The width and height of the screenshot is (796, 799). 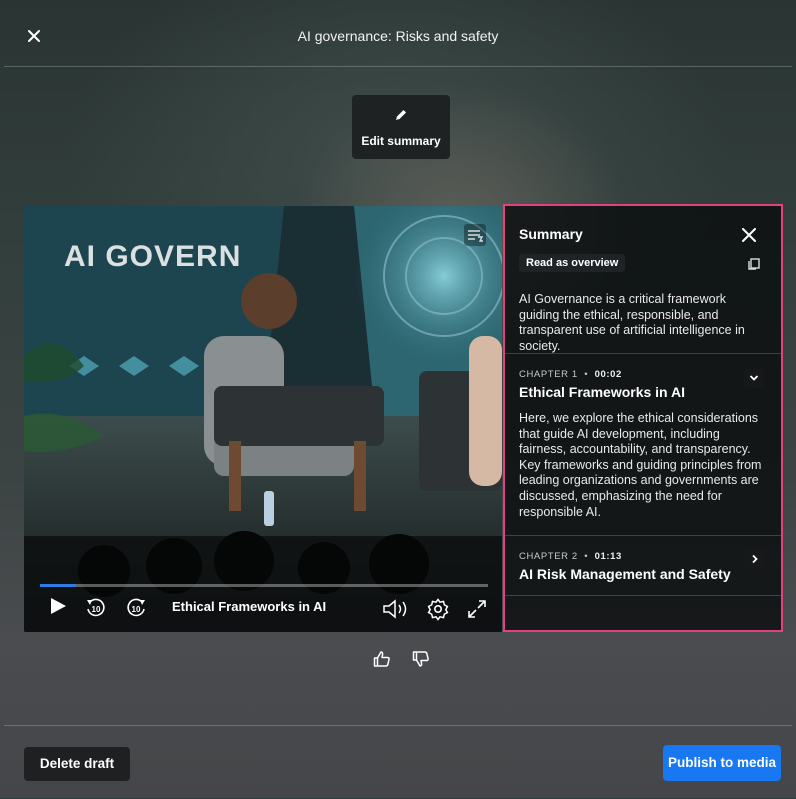 What do you see at coordinates (401, 141) in the screenshot?
I see `edit-summary-label: Edit summary` at bounding box center [401, 141].